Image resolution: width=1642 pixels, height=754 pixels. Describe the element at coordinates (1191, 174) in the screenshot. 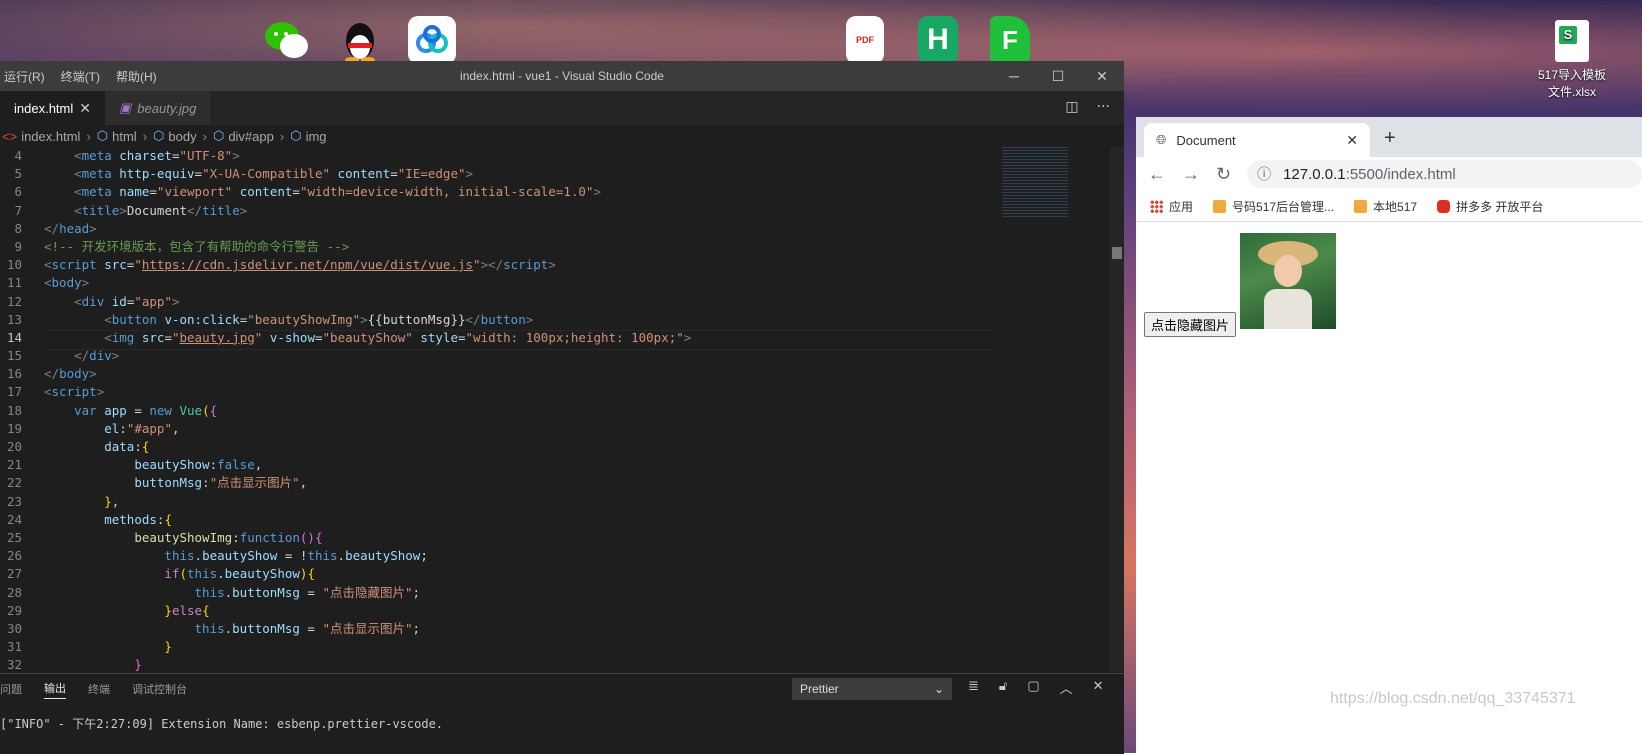

I see `forward-icon: →` at that location.